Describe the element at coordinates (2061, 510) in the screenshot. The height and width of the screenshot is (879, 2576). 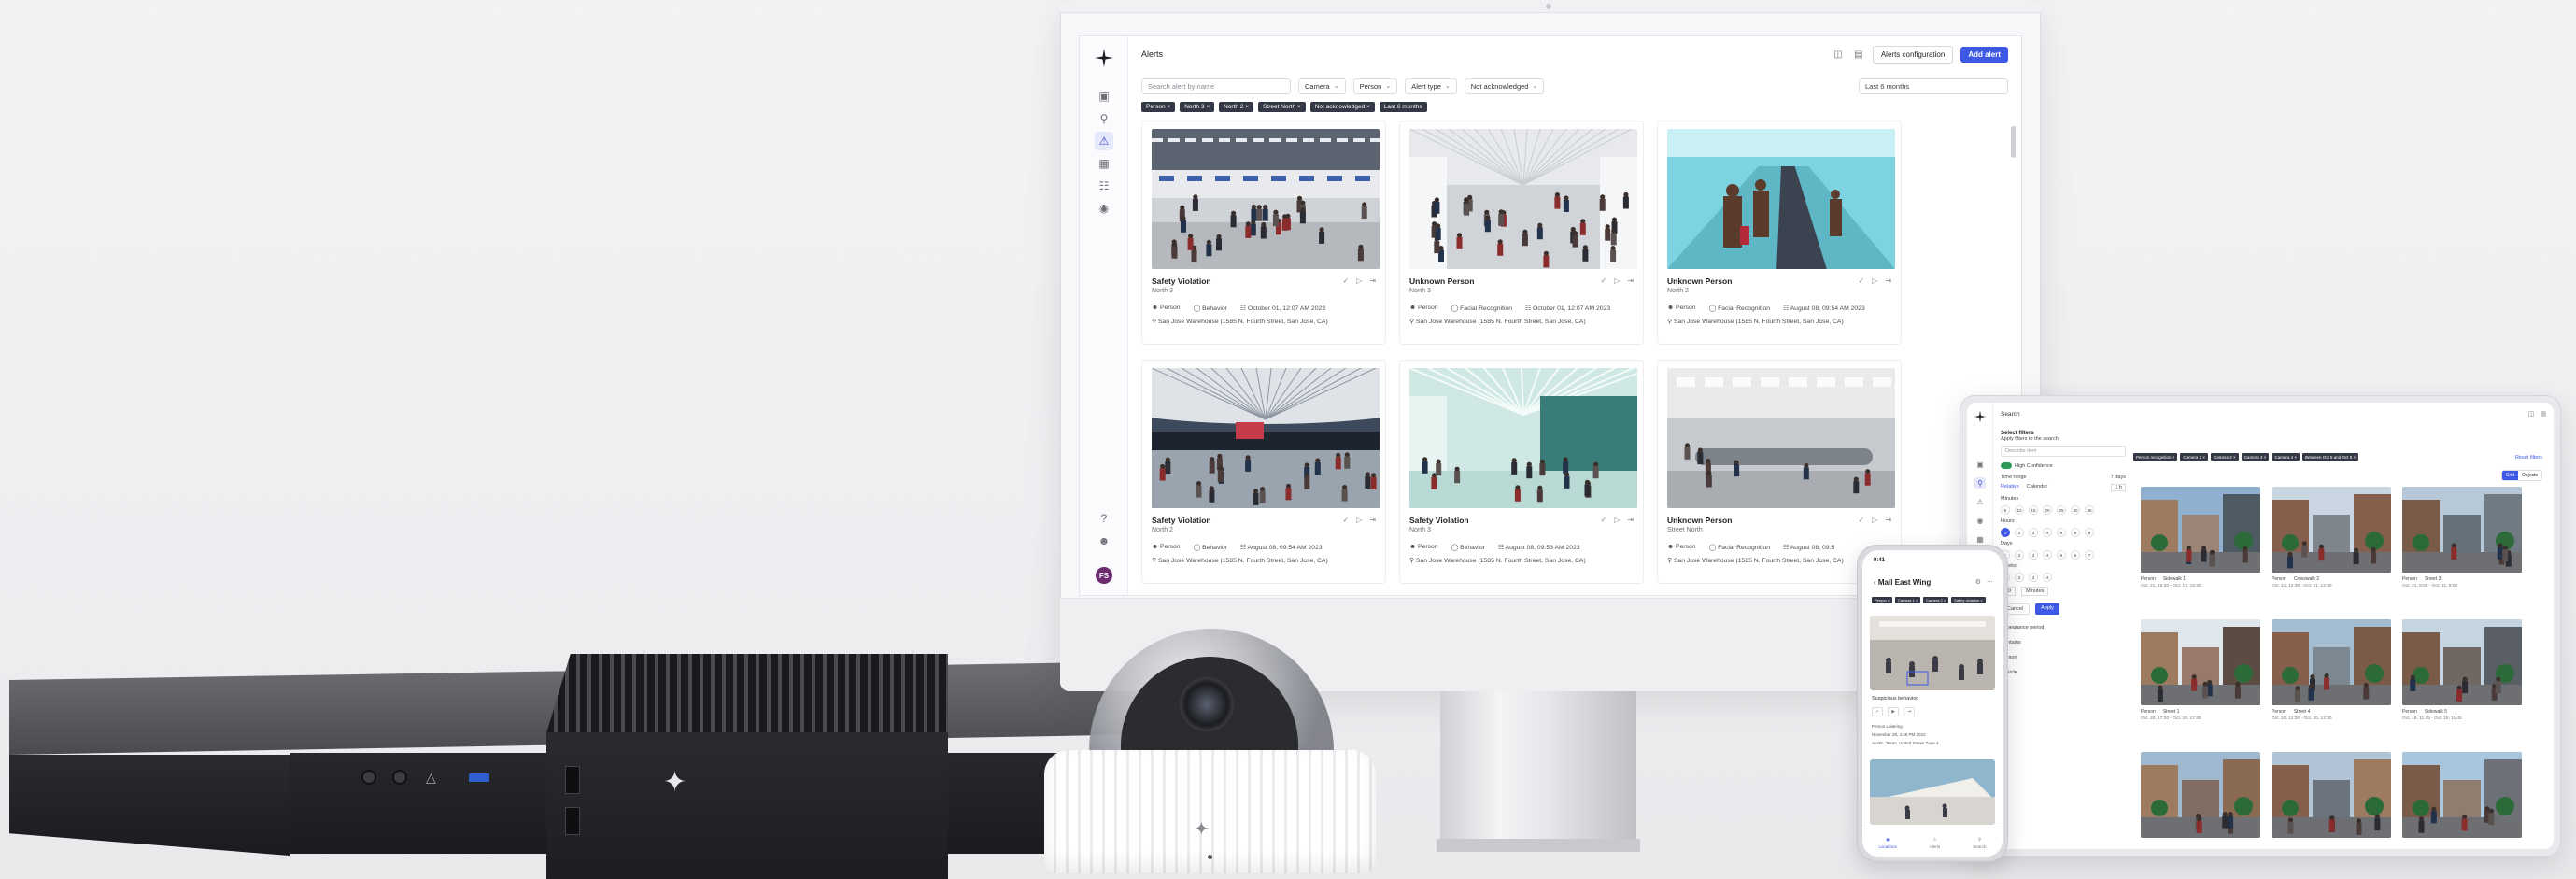
I see `range-option: 25` at that location.